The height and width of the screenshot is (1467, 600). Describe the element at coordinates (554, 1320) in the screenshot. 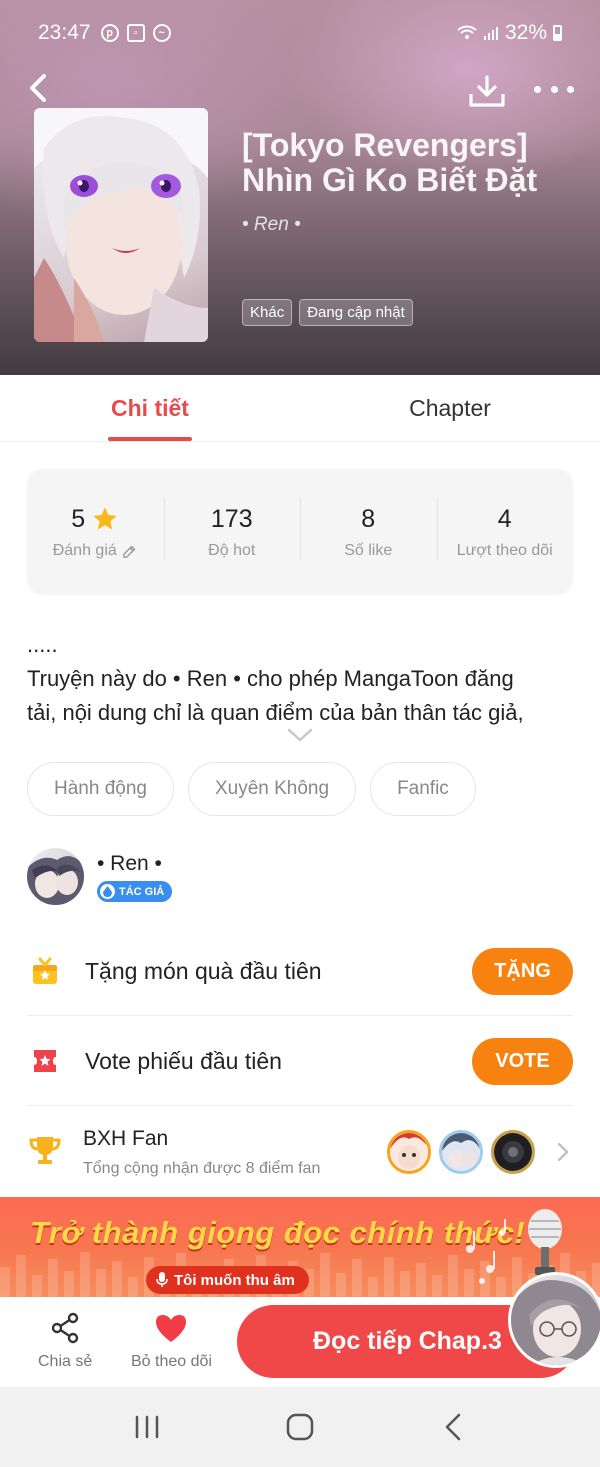

I see `character-avatar` at that location.